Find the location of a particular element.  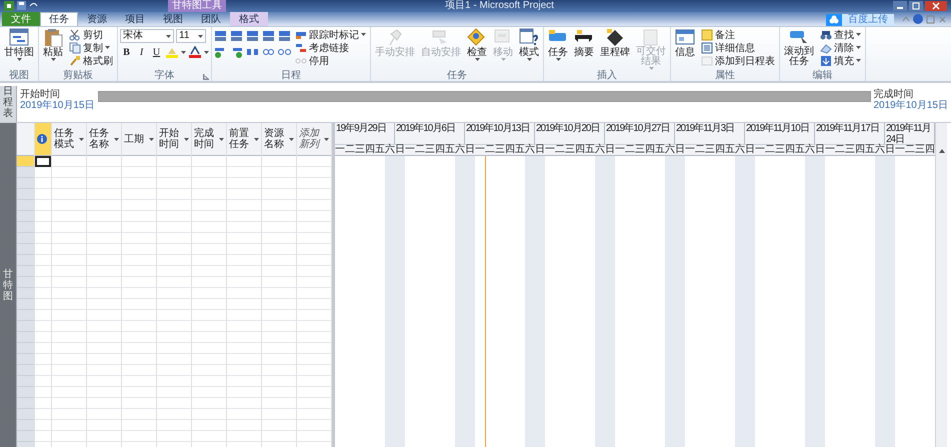

column-header: 前置任务 is located at coordinates (244, 139).